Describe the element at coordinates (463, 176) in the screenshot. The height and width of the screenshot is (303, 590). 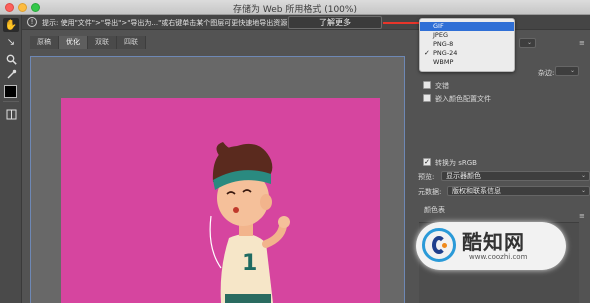
I see `preview-select-value: 显示器颜色` at that location.